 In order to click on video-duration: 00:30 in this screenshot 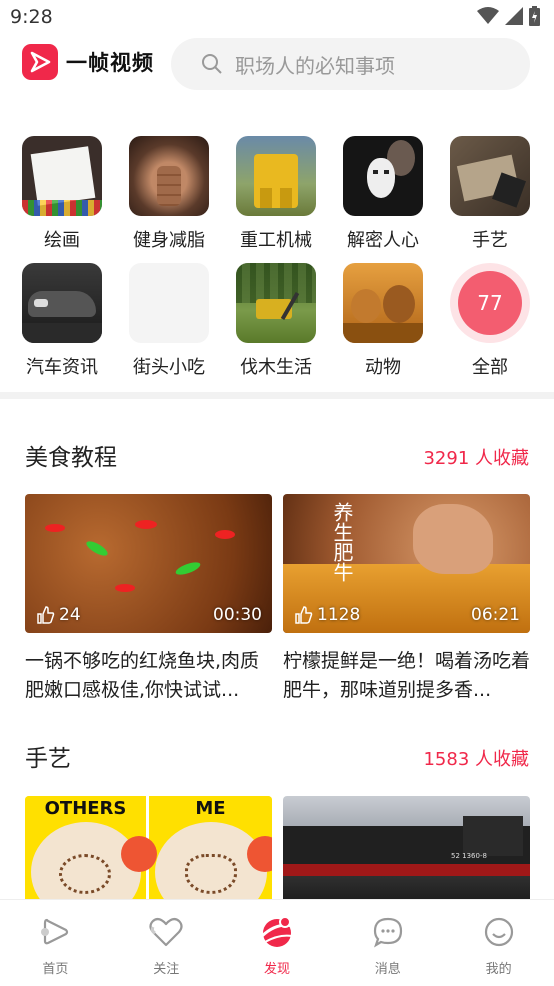, I will do `click(237, 615)`.